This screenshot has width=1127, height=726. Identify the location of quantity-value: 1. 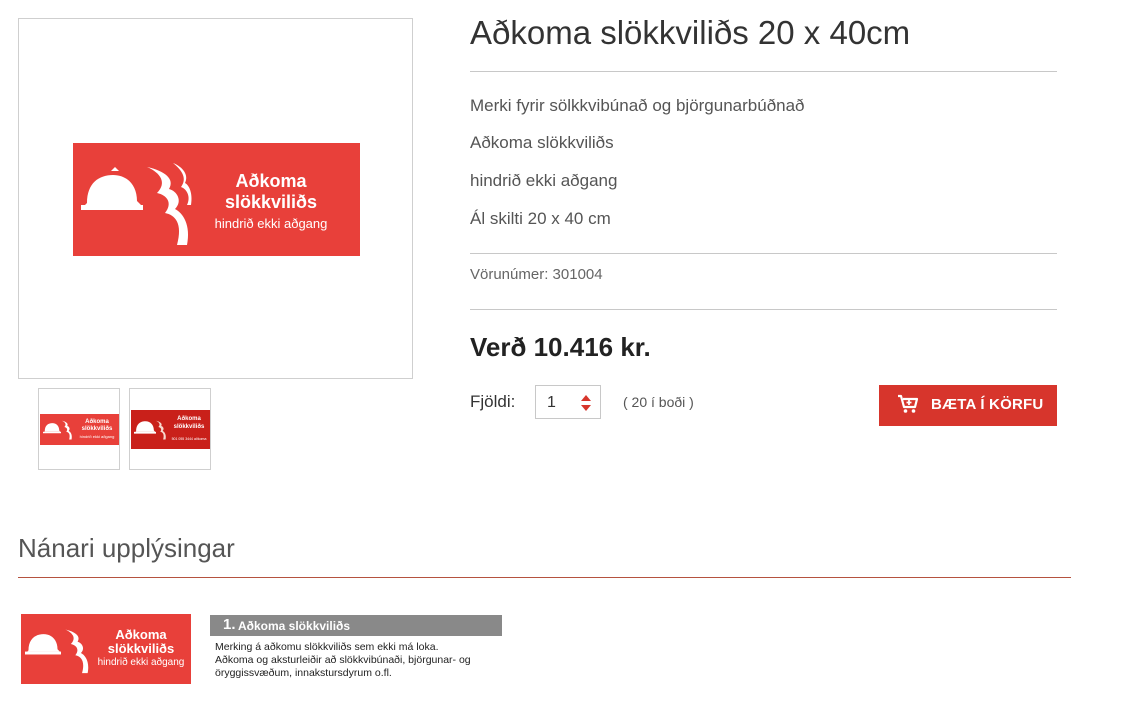
(551, 402).